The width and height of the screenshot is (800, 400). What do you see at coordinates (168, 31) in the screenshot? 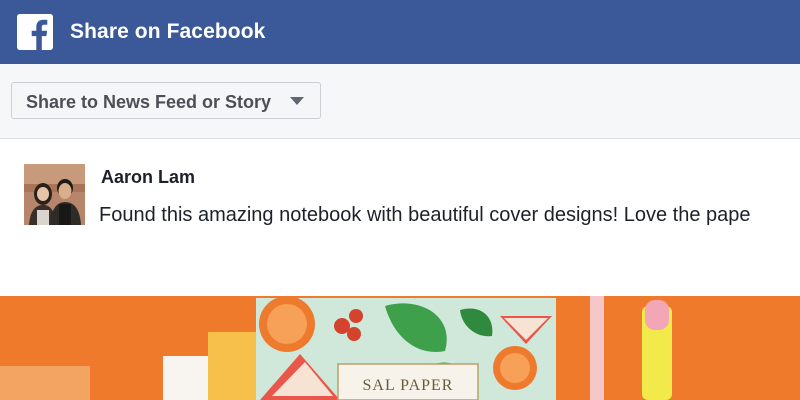
I see `dialog-title: Share on Facebook` at bounding box center [168, 31].